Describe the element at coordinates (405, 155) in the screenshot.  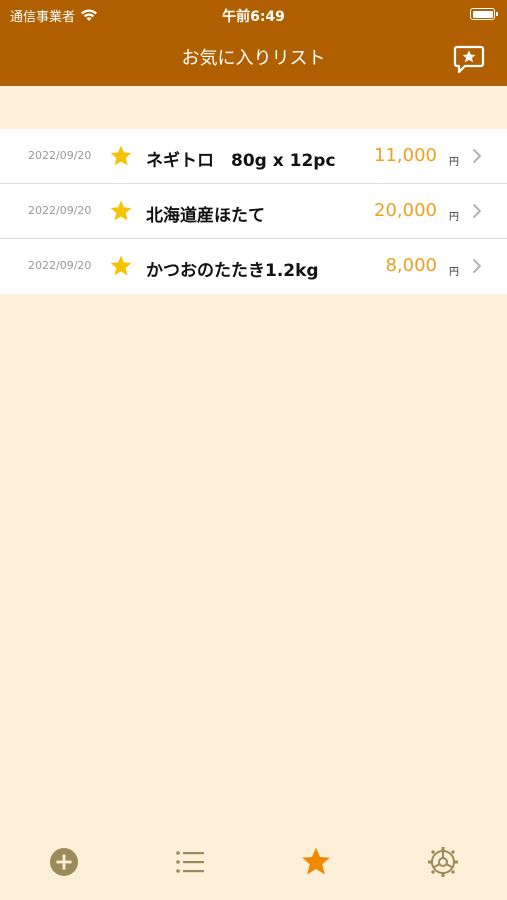
I see `item-price: 11,000` at that location.